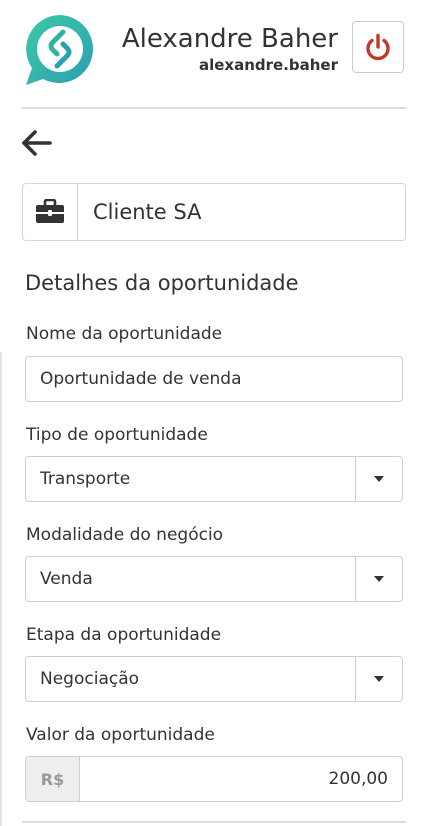  I want to click on back-button, so click(37, 143).